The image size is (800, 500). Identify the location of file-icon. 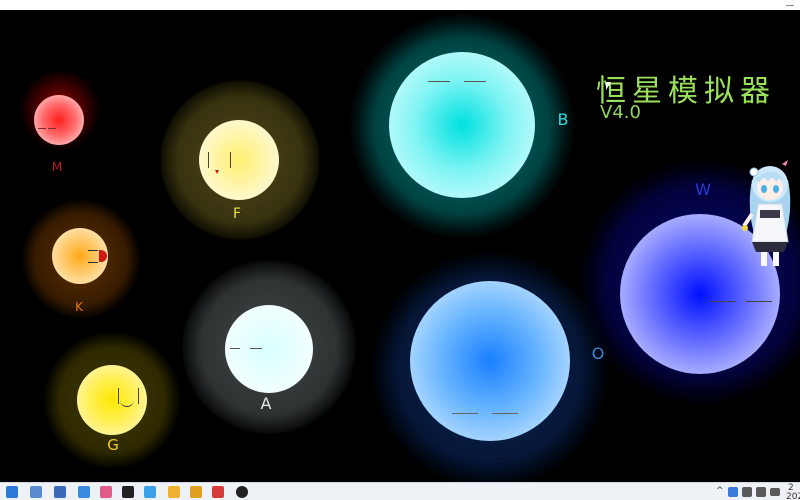
(36, 492).